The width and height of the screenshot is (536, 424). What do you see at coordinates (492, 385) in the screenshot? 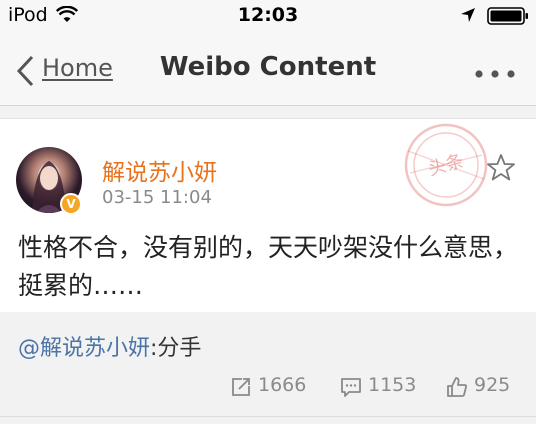
I see `like-count: 925` at bounding box center [492, 385].